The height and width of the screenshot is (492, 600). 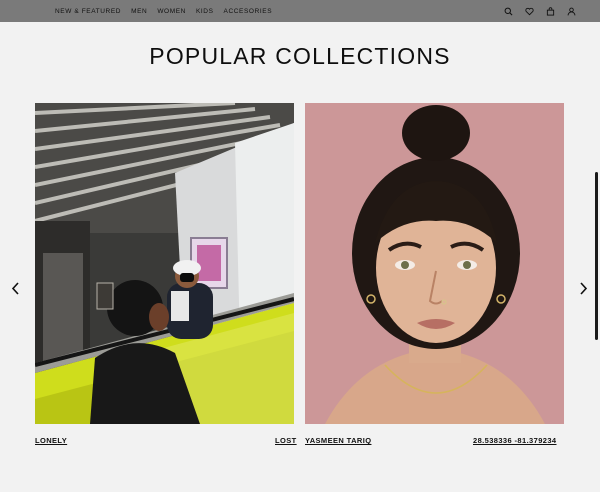 I want to click on nav-kids: KIDS, so click(x=205, y=11).